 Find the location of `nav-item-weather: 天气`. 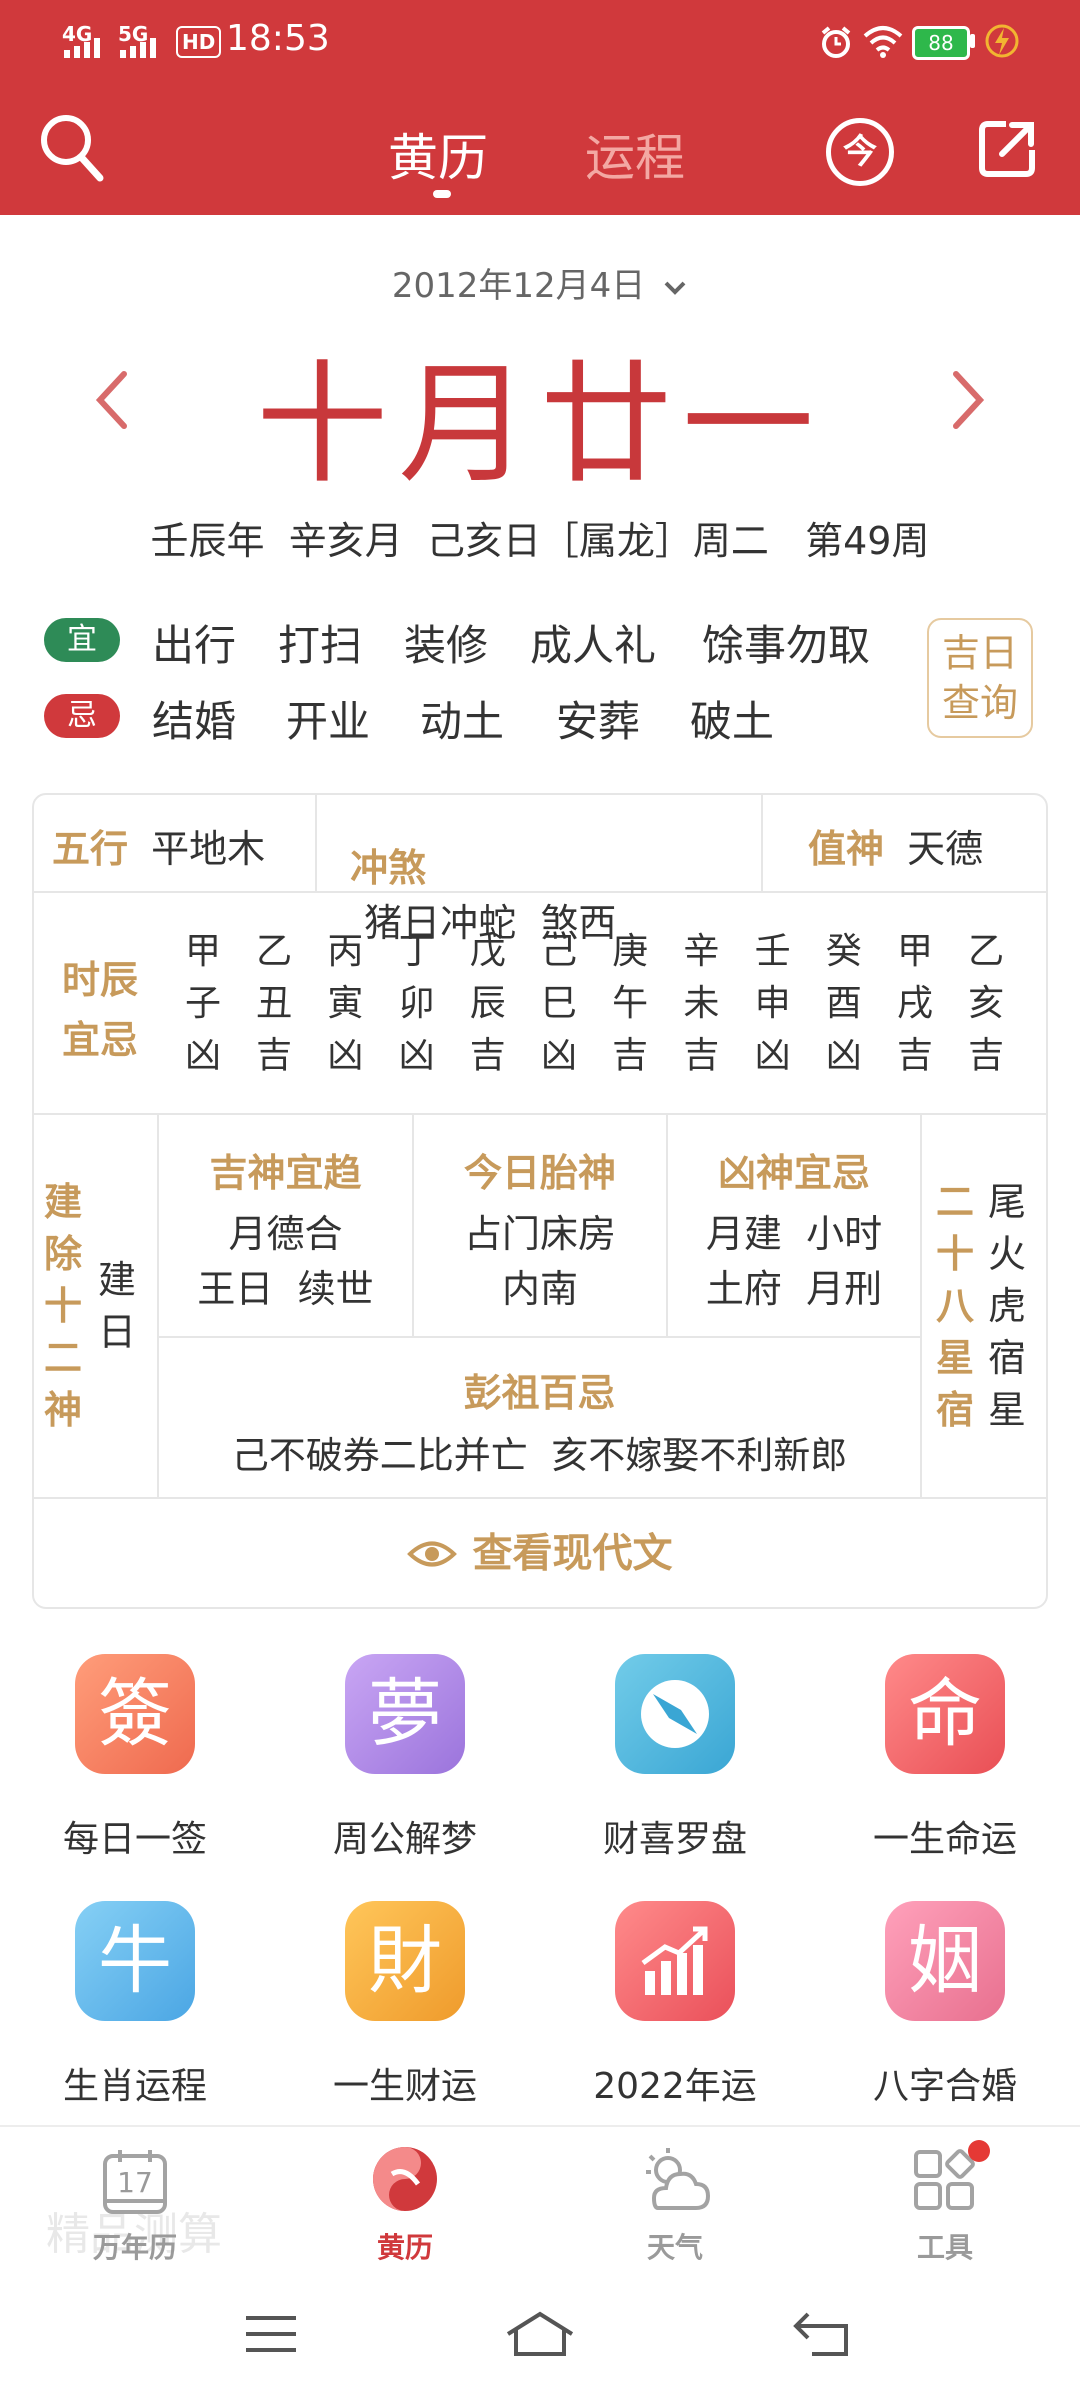

nav-item-weather: 天气 is located at coordinates (675, 2205).